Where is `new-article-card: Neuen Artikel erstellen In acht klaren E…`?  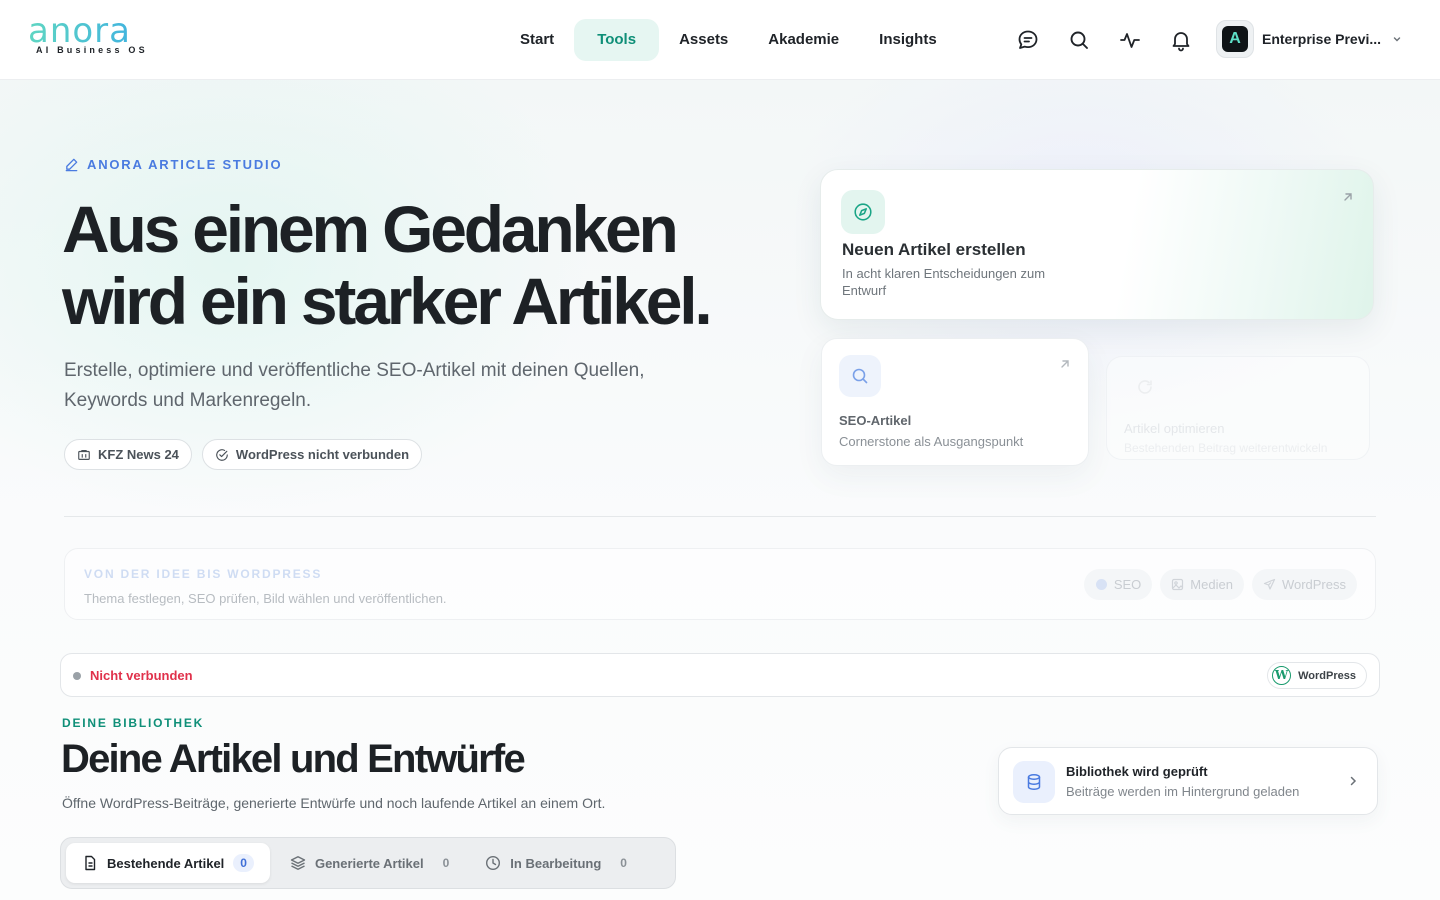
new-article-card: Neuen Artikel erstellen In acht klaren E… is located at coordinates (1097, 244).